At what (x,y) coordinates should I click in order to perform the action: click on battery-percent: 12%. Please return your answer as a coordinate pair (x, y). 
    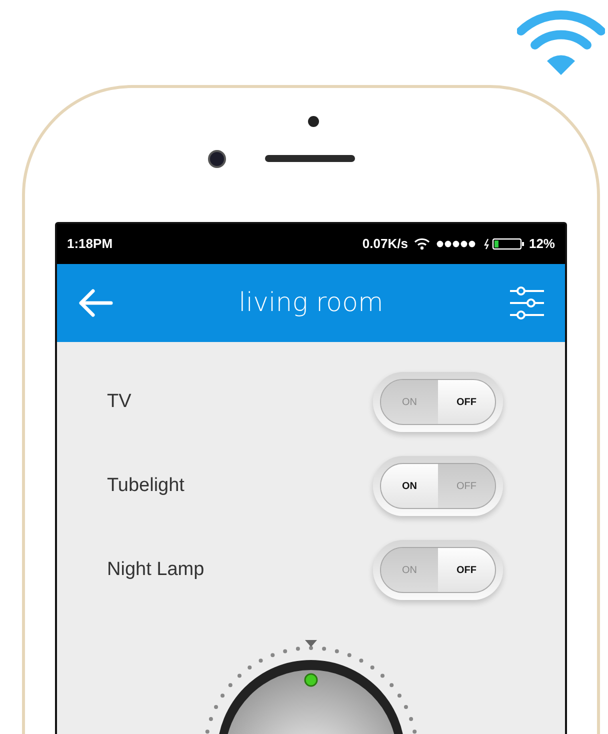
    Looking at the image, I should click on (541, 244).